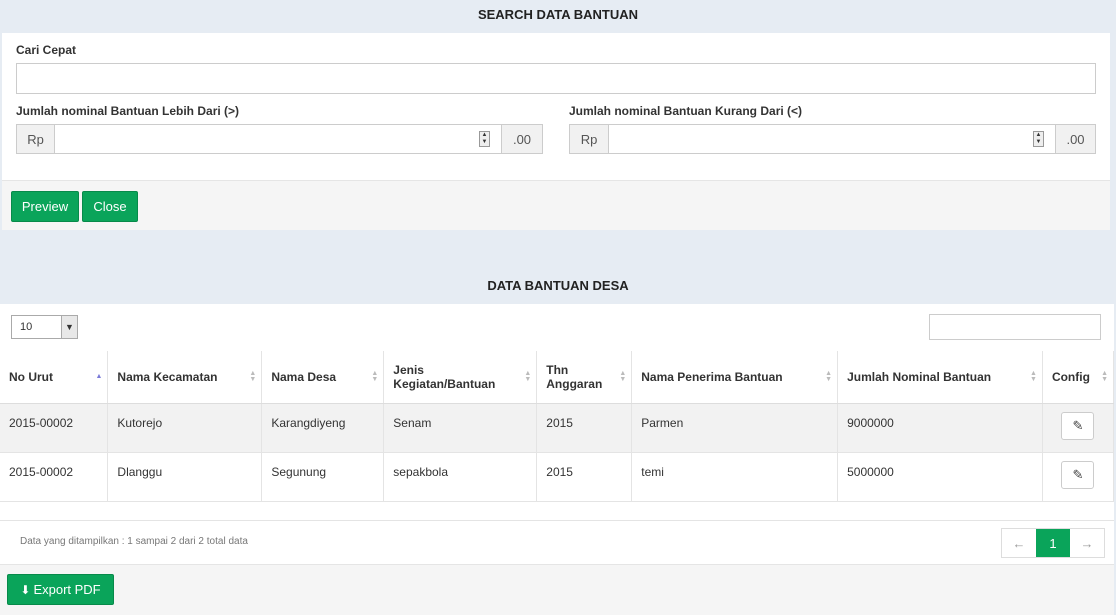 This screenshot has width=1116, height=615. What do you see at coordinates (110, 206) in the screenshot?
I see `close-button: Close` at bounding box center [110, 206].